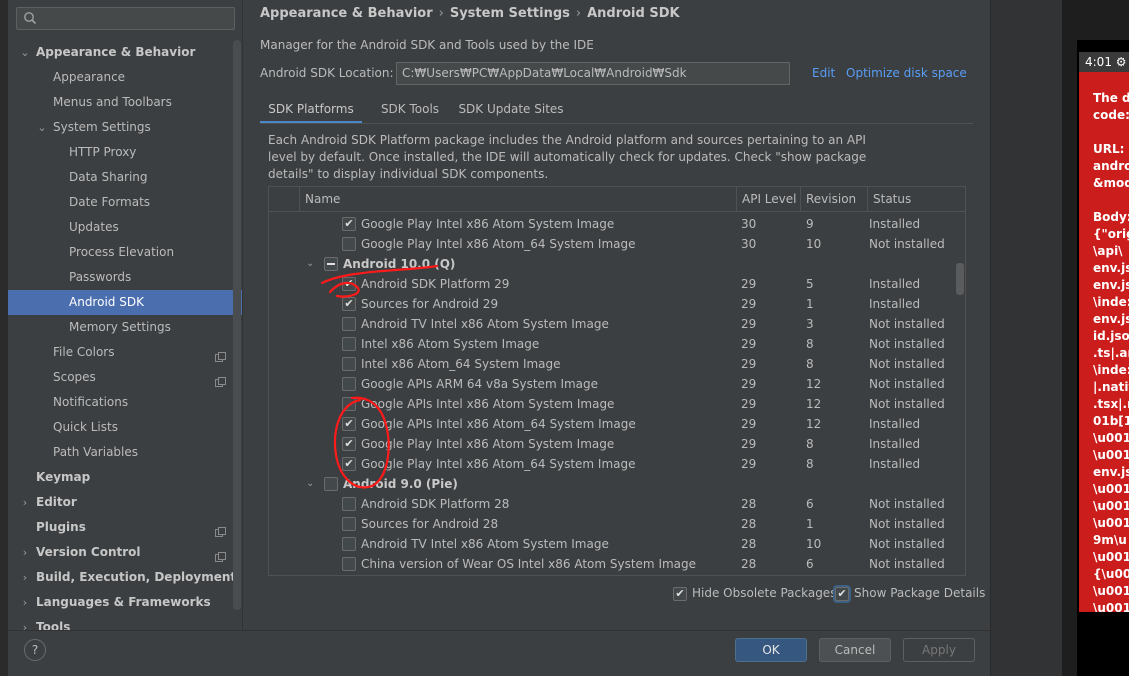 The width and height of the screenshot is (1129, 676). Describe the element at coordinates (103, 152) in the screenshot. I see `sidebar-item-label: HTTP Proxy` at that location.